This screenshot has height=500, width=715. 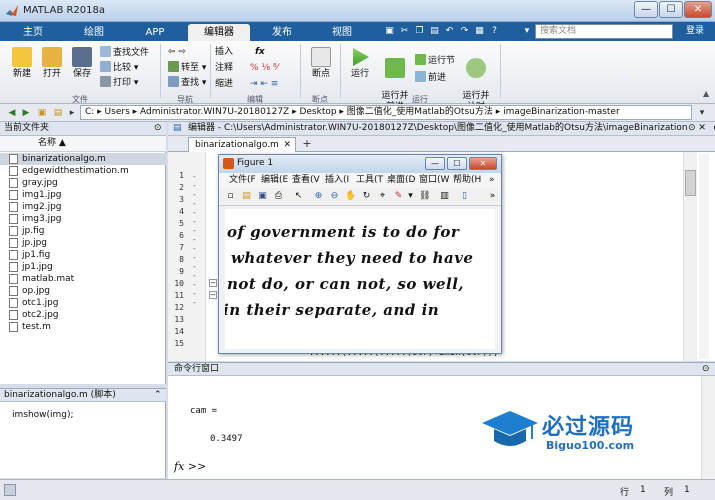 I want to click on file-item: img1.jpg, so click(x=83, y=195).